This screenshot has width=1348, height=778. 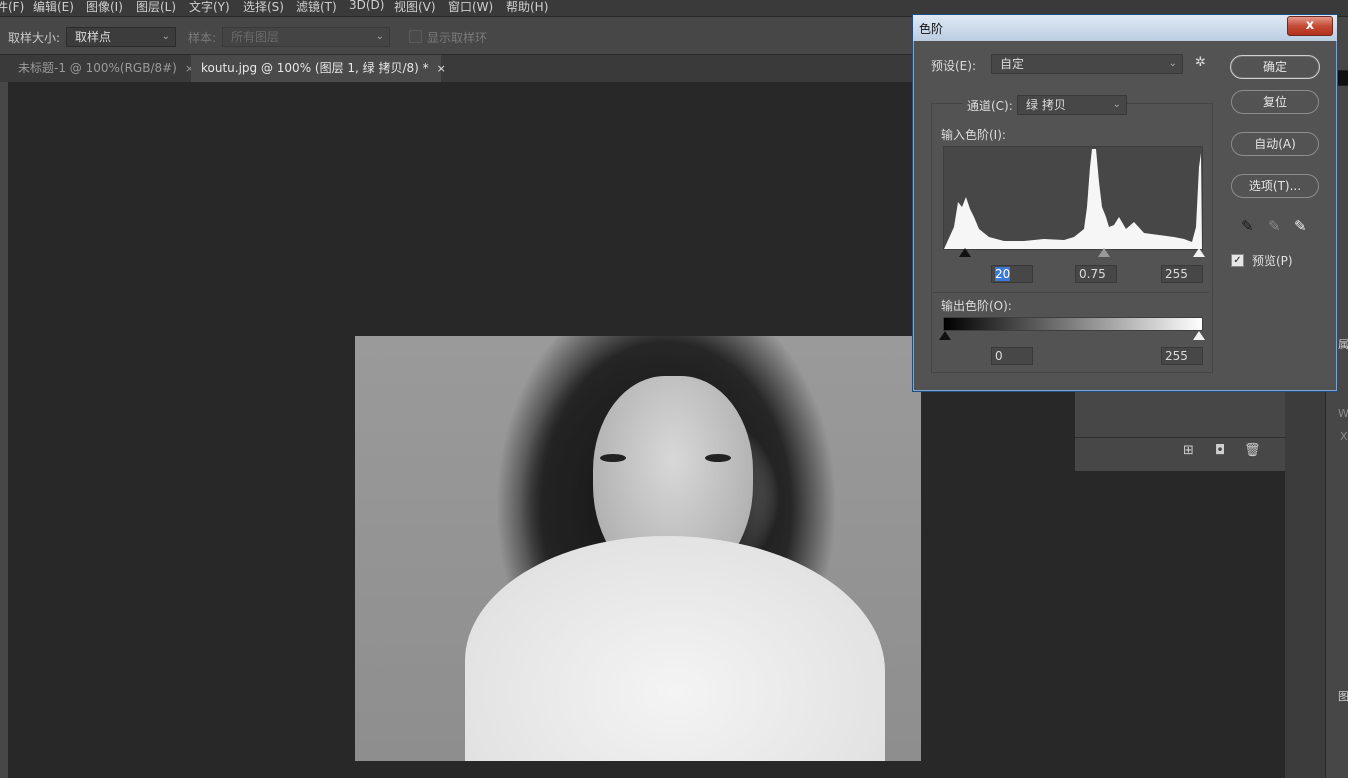 I want to click on panel-letter-x: X, so click(x=1344, y=436).